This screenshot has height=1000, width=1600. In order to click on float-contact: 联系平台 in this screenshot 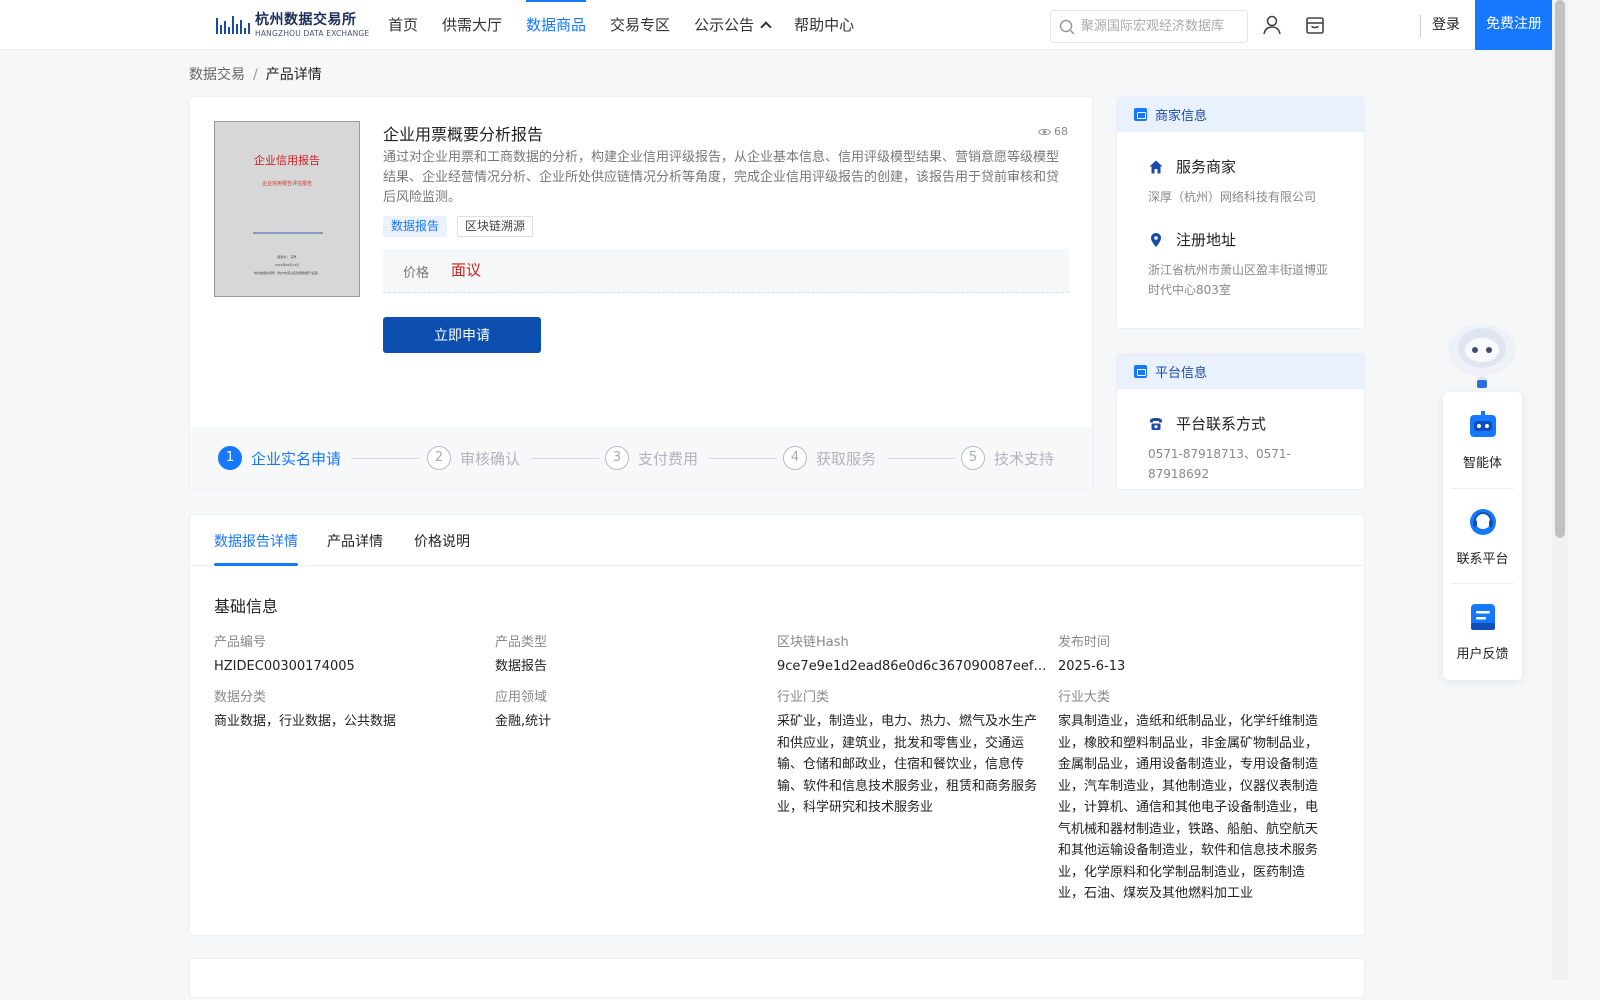, I will do `click(1482, 535)`.